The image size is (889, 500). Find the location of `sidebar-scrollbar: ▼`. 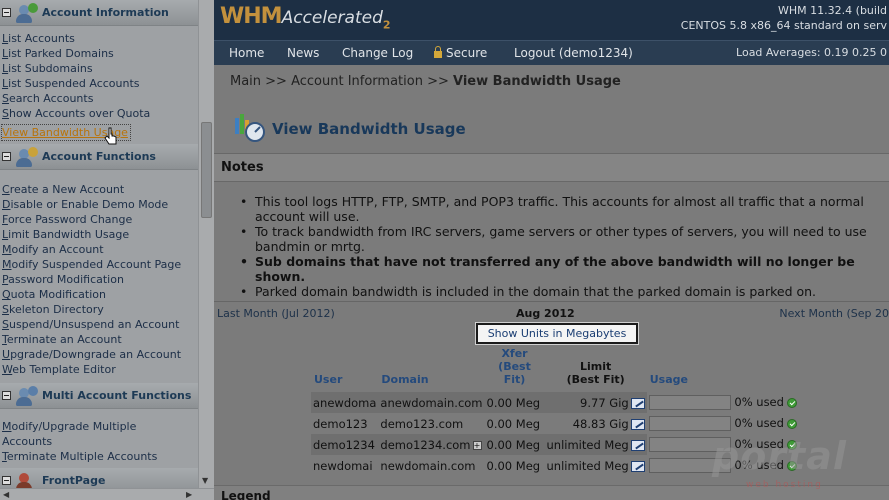

sidebar-scrollbar: ▼ is located at coordinates (206, 244).